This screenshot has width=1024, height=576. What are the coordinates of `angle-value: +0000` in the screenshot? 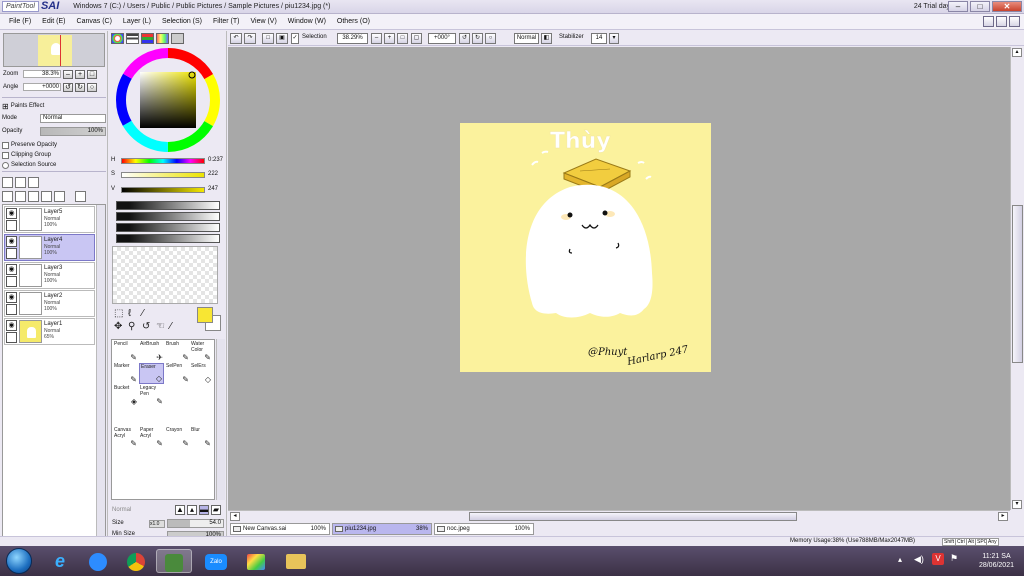 It's located at (42, 87).